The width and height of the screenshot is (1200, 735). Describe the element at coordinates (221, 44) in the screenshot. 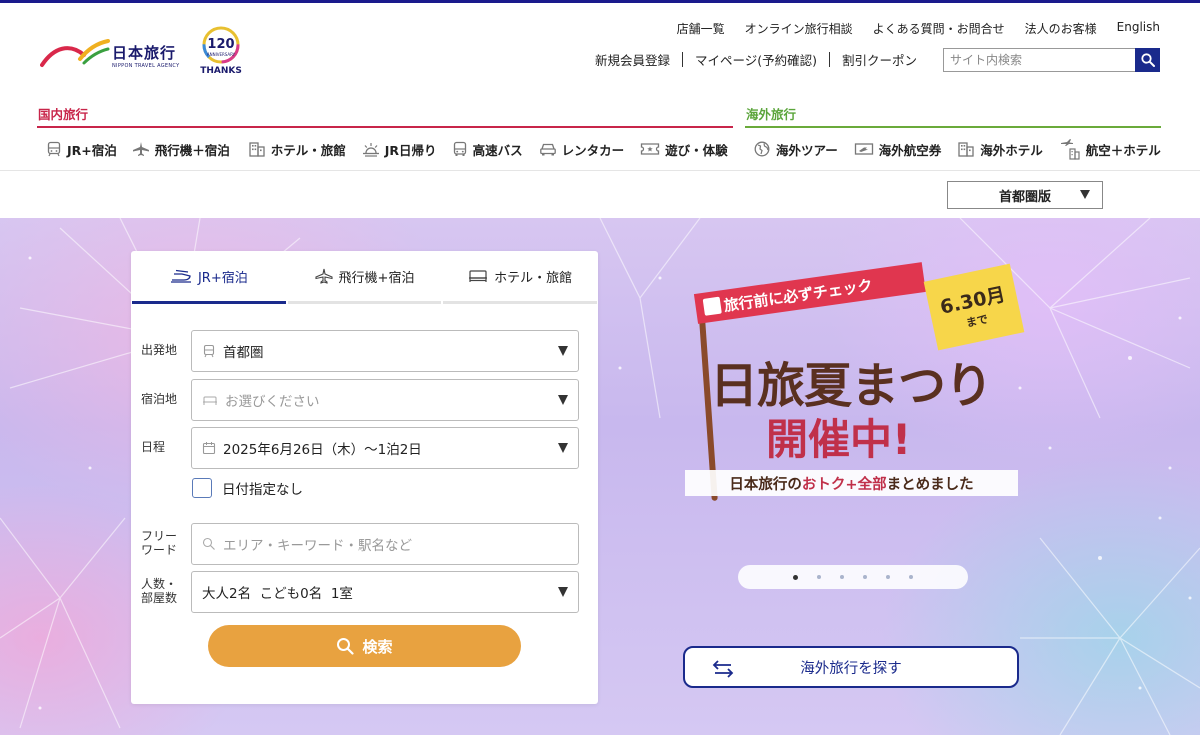

I see `anniversary-number: 120` at that location.